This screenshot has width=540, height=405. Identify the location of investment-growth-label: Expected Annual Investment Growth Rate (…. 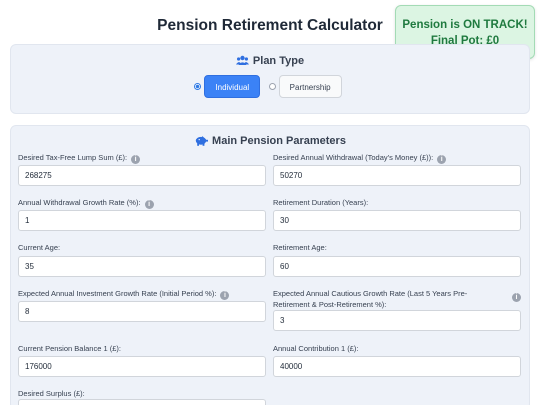
(124, 294).